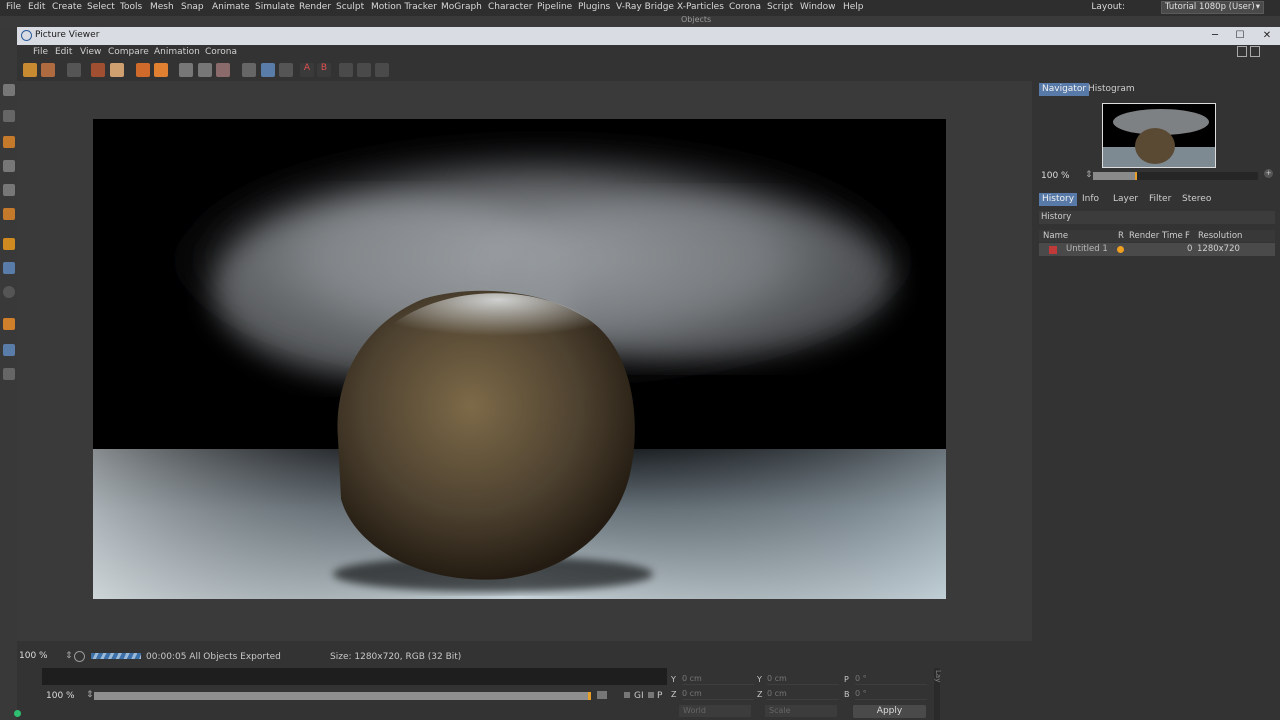 This screenshot has width=1280, height=720. Describe the element at coordinates (342, 696) in the screenshot. I see `frame-slider` at that location.